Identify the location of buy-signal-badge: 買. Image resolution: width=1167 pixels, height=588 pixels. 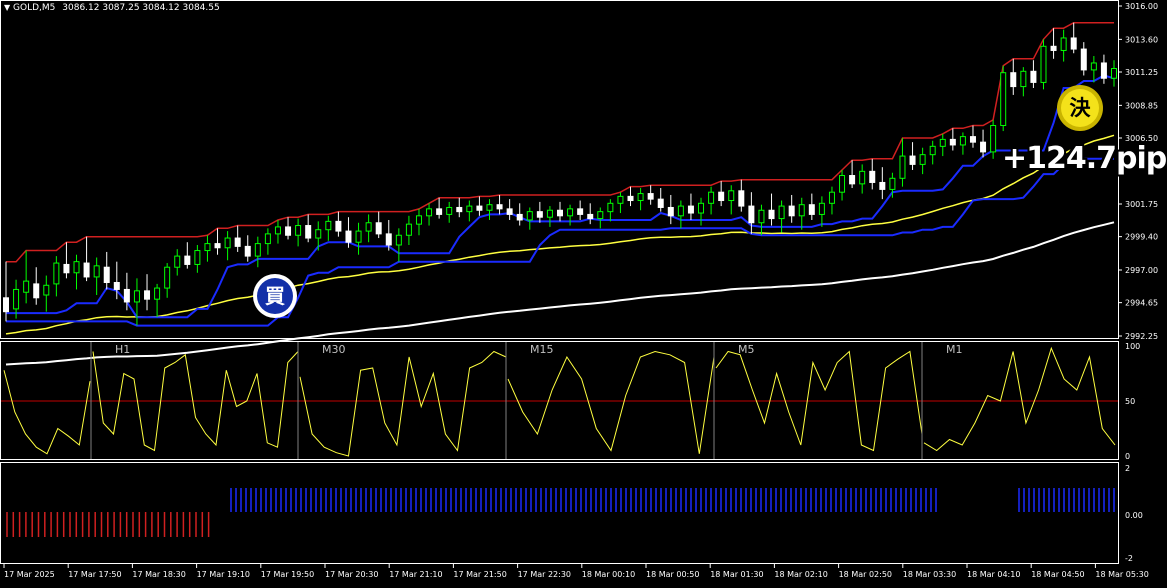
(275, 296).